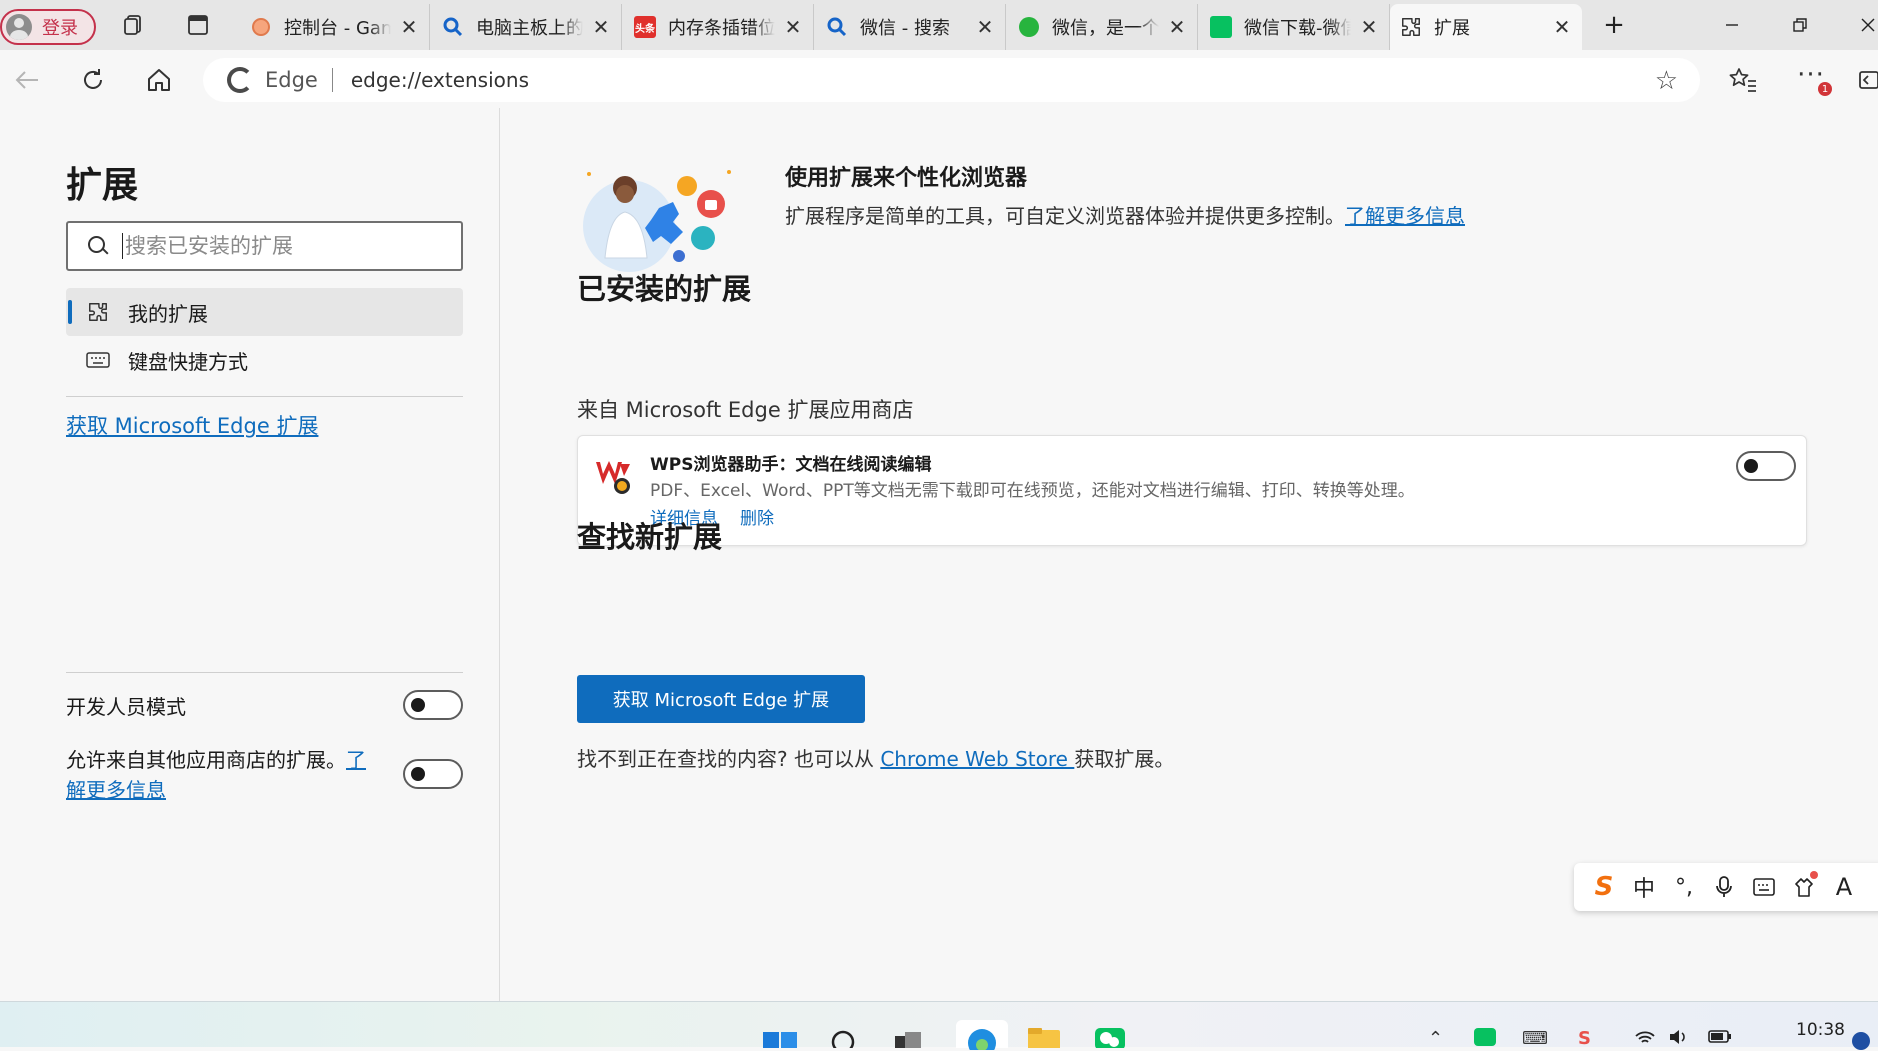  What do you see at coordinates (645, 27) in the screenshot?
I see `toutiao-favicon-icon: 头条` at bounding box center [645, 27].